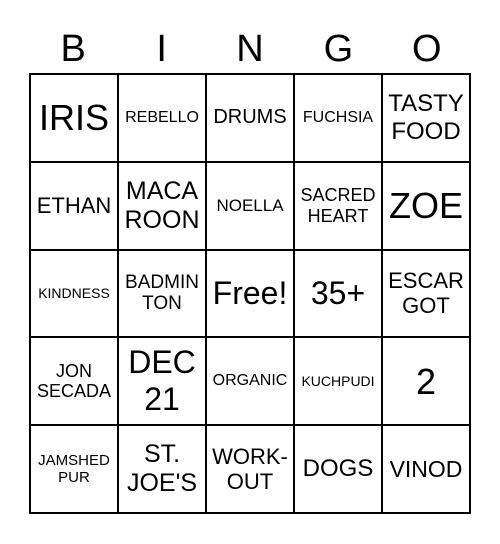 Image resolution: width=500 pixels, height=544 pixels. What do you see at coordinates (162, 293) in the screenshot?
I see `bingo-cell: BADMIN TON` at bounding box center [162, 293].